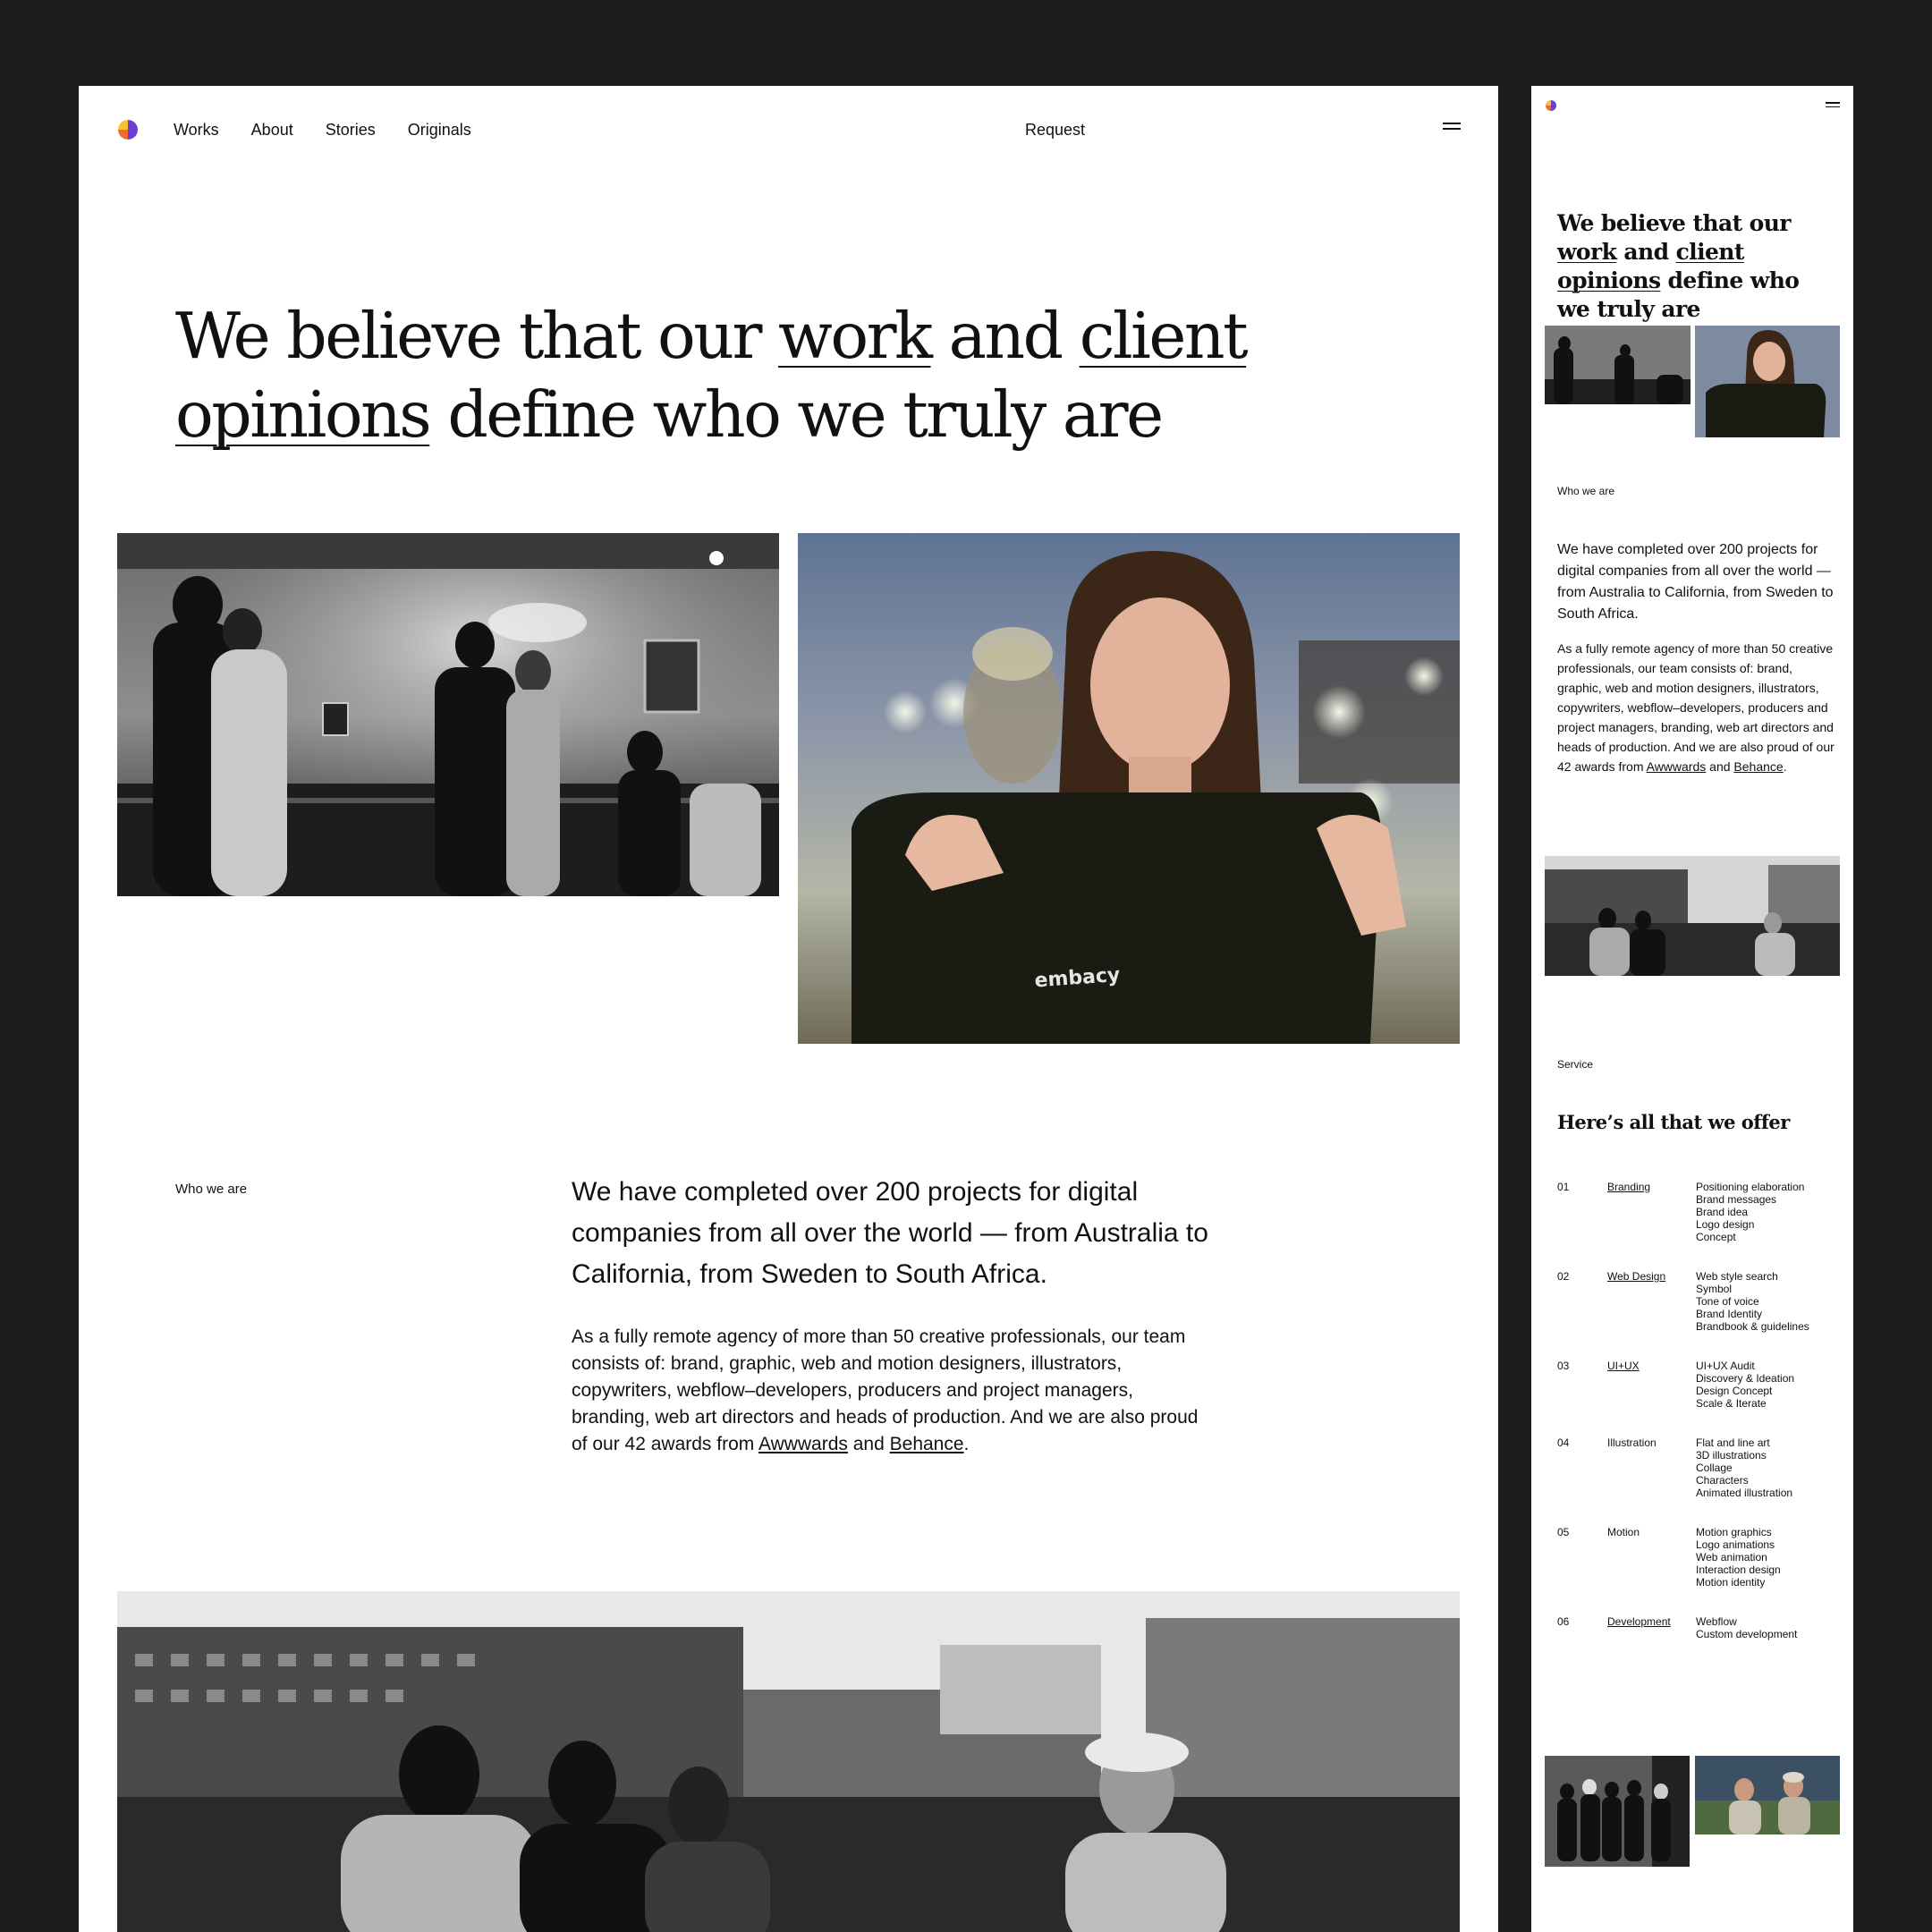 The width and height of the screenshot is (1932, 1932). What do you see at coordinates (1752, 1326) in the screenshot?
I see `service-subitem: Brandbook & guidelines` at bounding box center [1752, 1326].